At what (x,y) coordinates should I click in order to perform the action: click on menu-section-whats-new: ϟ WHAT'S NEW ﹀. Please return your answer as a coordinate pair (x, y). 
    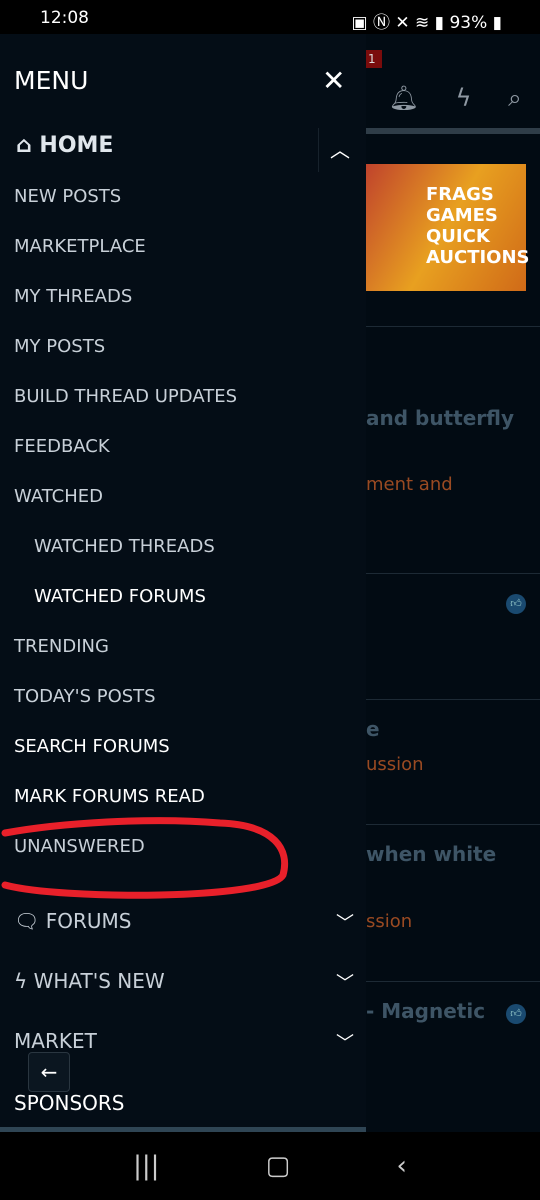
    Looking at the image, I should click on (184, 982).